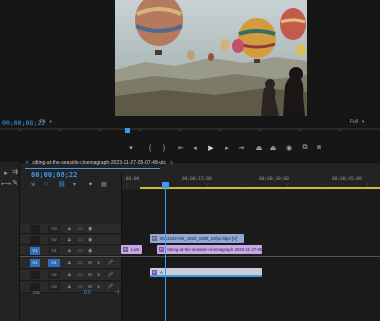 This screenshot has height=321, width=380. What do you see at coordinates (197, 179) in the screenshot?
I see `ruler-label: 00;00;15;00` at bounding box center [197, 179].